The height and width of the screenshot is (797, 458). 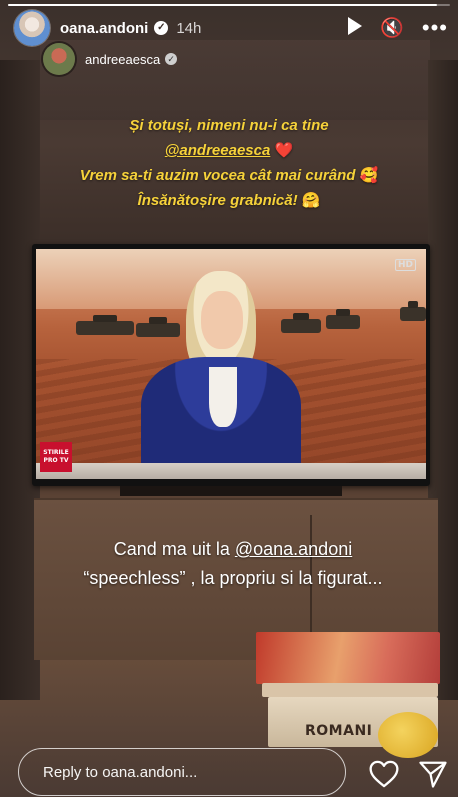 I want to click on reshared-from: andreeaesca ✓, so click(x=110, y=59).